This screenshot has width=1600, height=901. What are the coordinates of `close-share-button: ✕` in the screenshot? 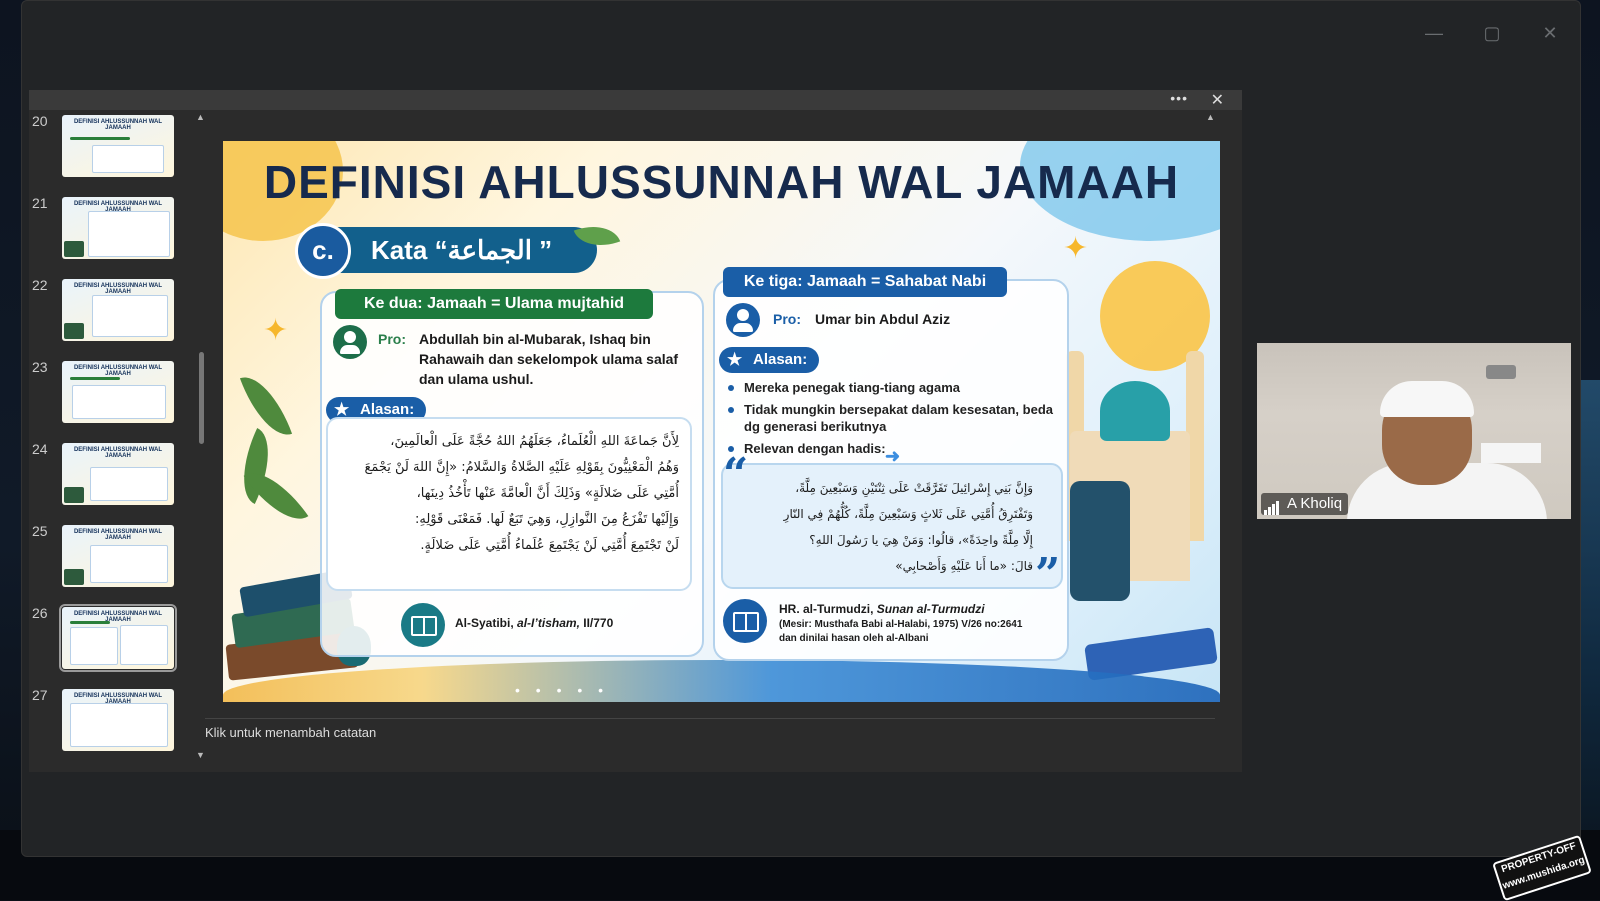 It's located at (1217, 100).